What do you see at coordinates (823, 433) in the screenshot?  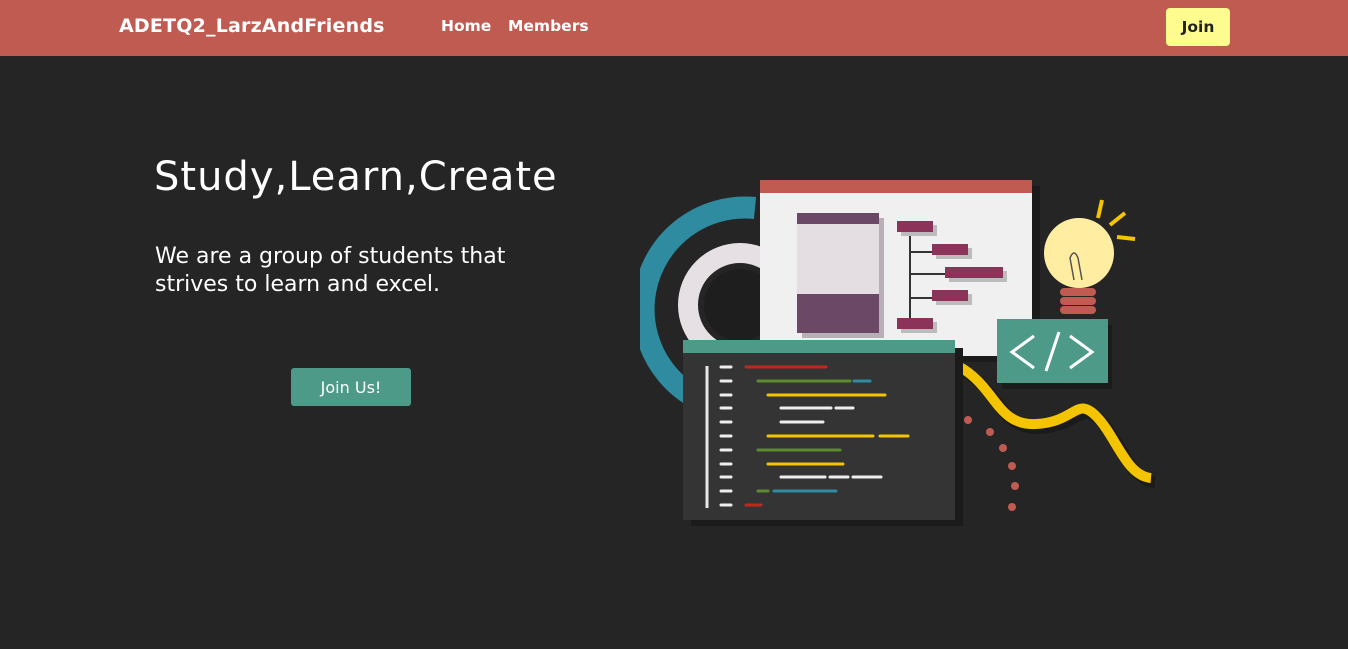 I see `code-editor-icon` at bounding box center [823, 433].